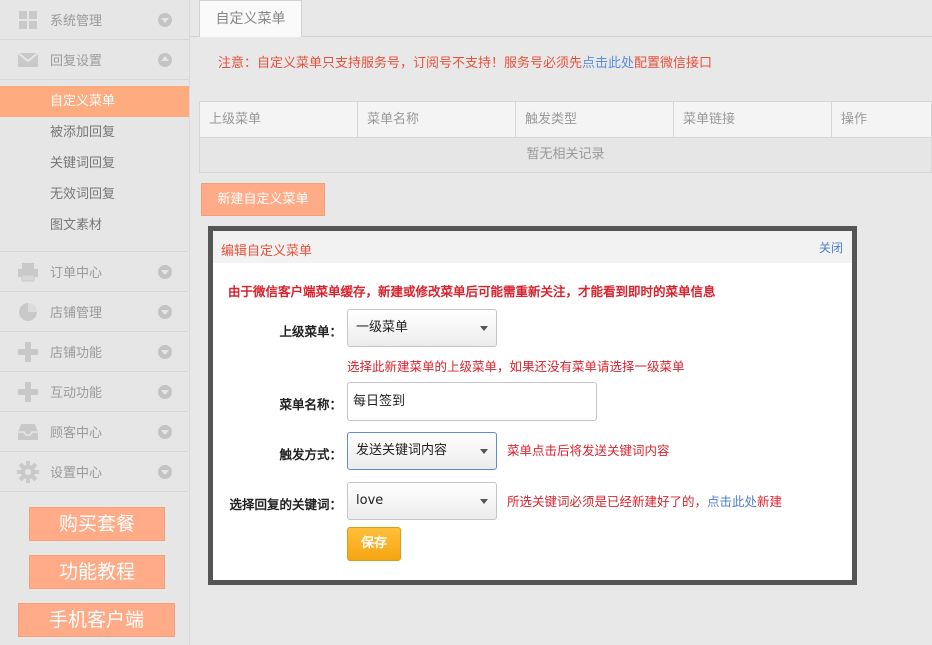 This screenshot has width=932, height=645. Describe the element at coordinates (422, 501) in the screenshot. I see `keyword-select: love` at that location.